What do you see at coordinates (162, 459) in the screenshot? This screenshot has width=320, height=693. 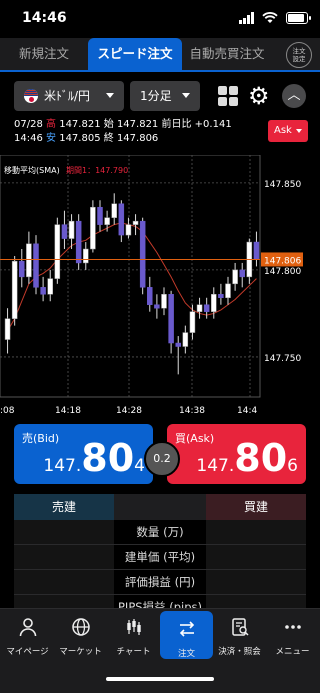 I see `spread-badge: 0.2` at bounding box center [162, 459].